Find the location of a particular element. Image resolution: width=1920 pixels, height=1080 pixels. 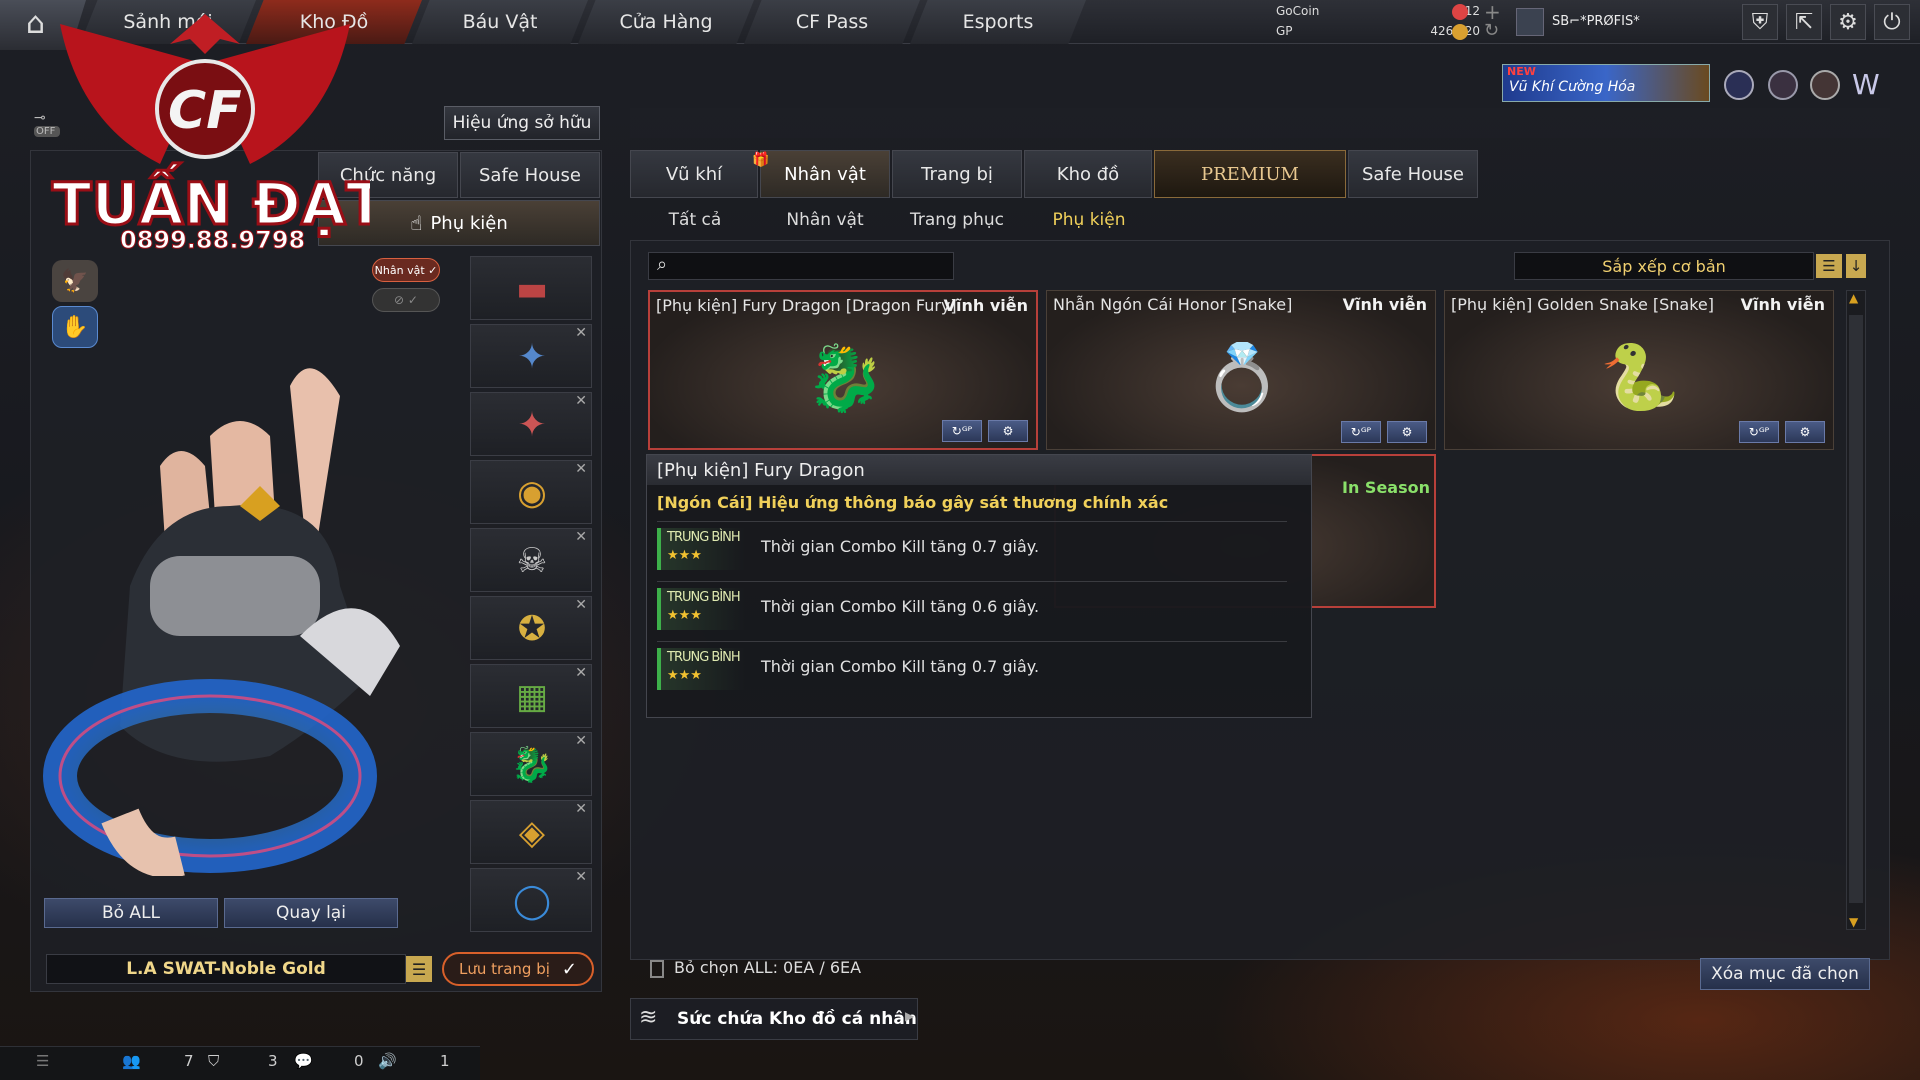

equipment-slot: ◈ ✕ is located at coordinates (531, 832).